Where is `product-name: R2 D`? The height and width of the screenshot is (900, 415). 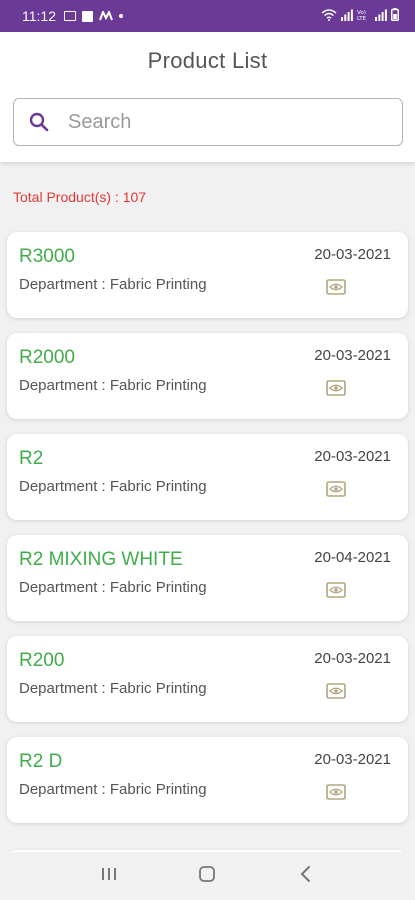
product-name: R2 D is located at coordinates (41, 761).